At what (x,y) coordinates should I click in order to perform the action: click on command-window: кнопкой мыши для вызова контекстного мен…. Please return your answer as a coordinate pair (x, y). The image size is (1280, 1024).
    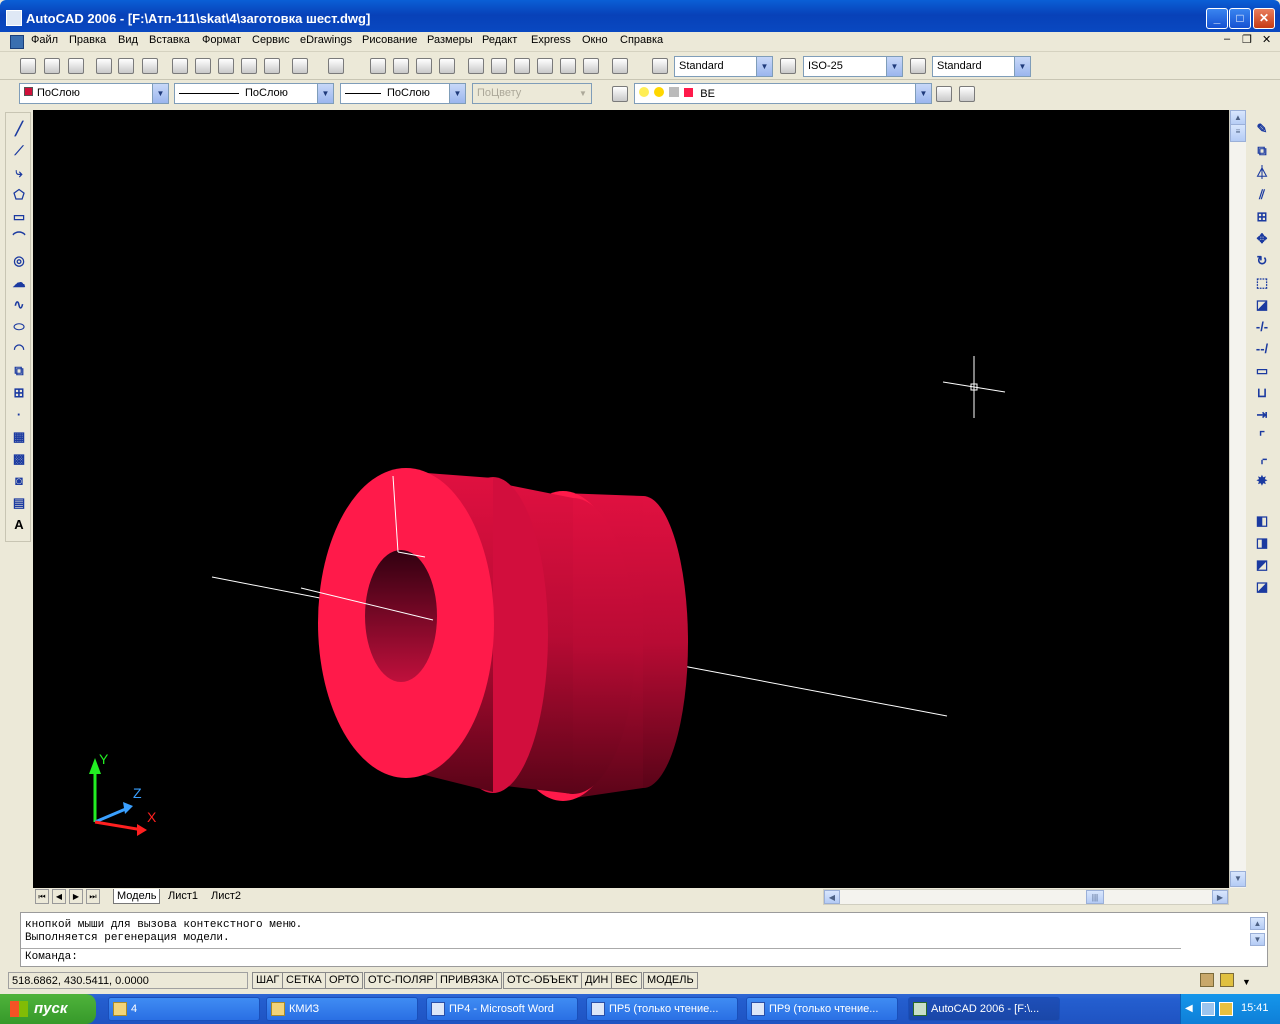
    Looking at the image, I should click on (644, 939).